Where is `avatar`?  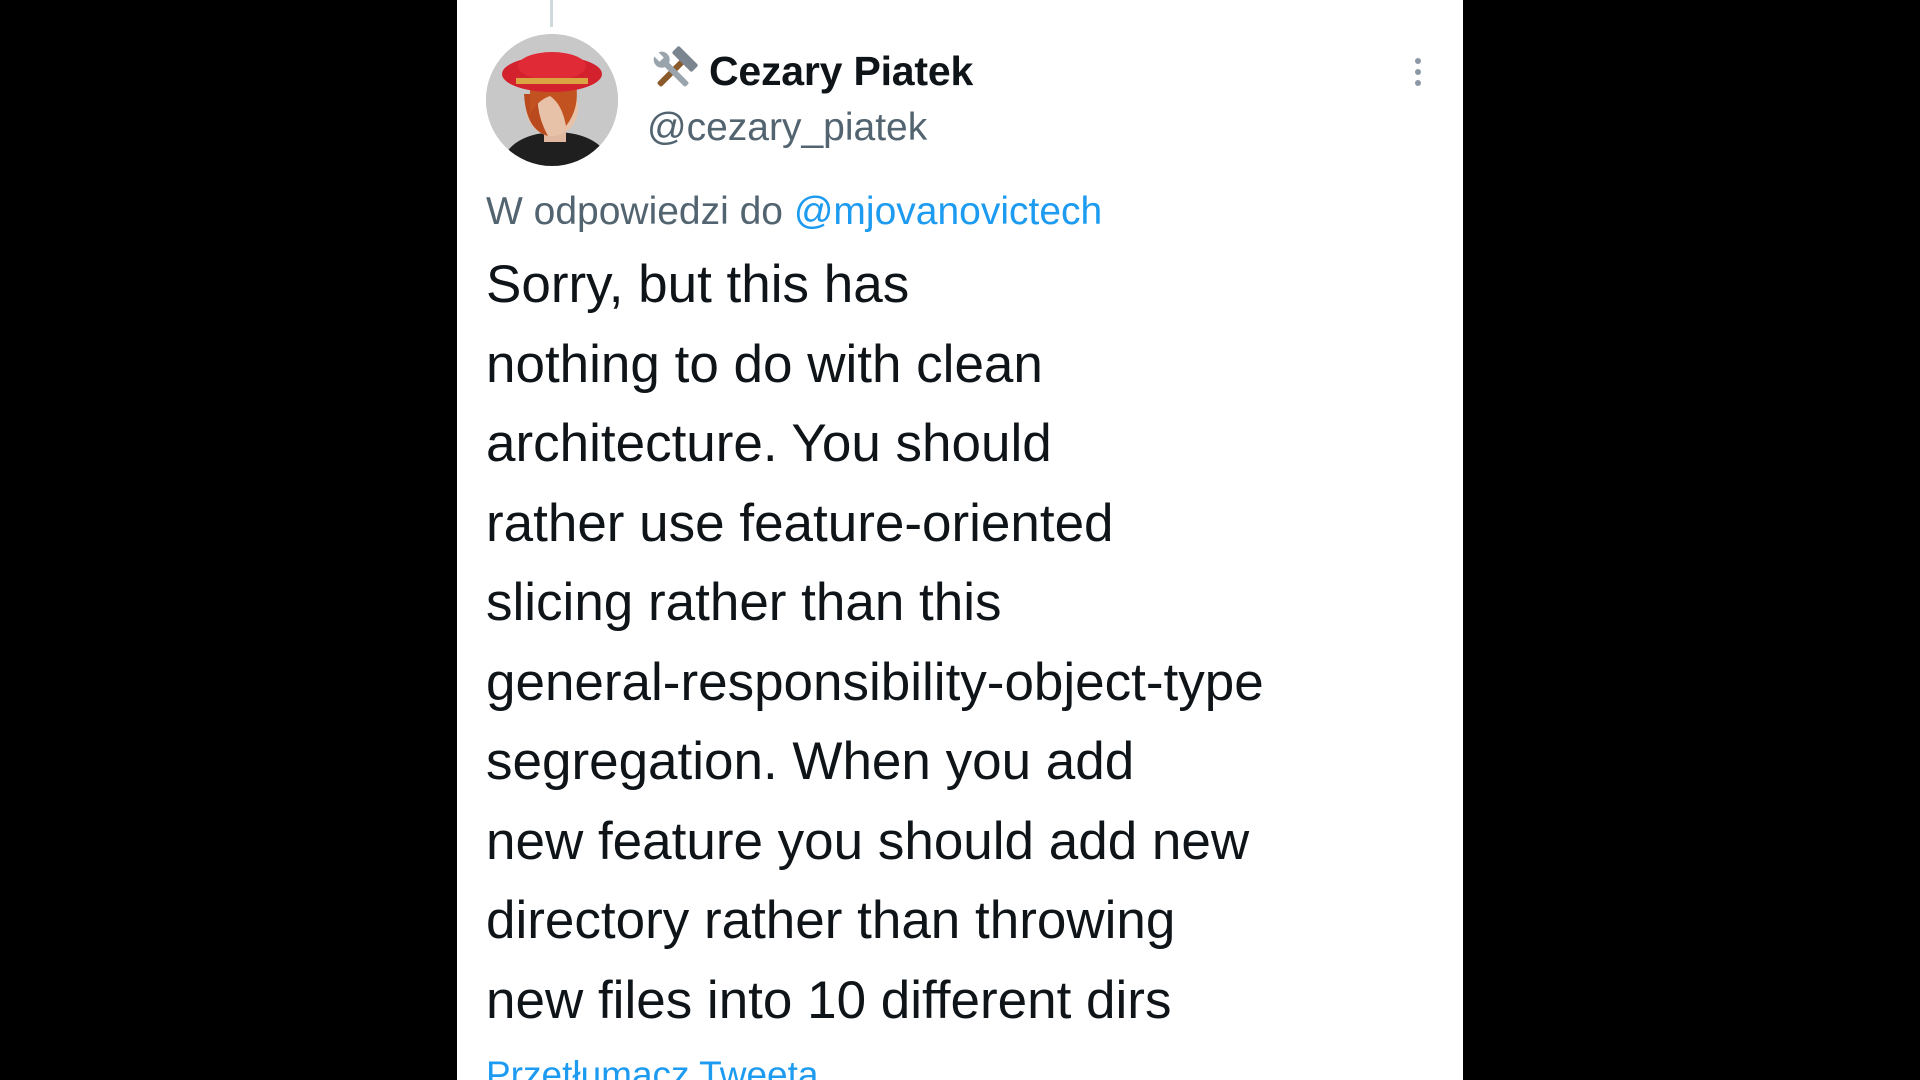 avatar is located at coordinates (552, 100).